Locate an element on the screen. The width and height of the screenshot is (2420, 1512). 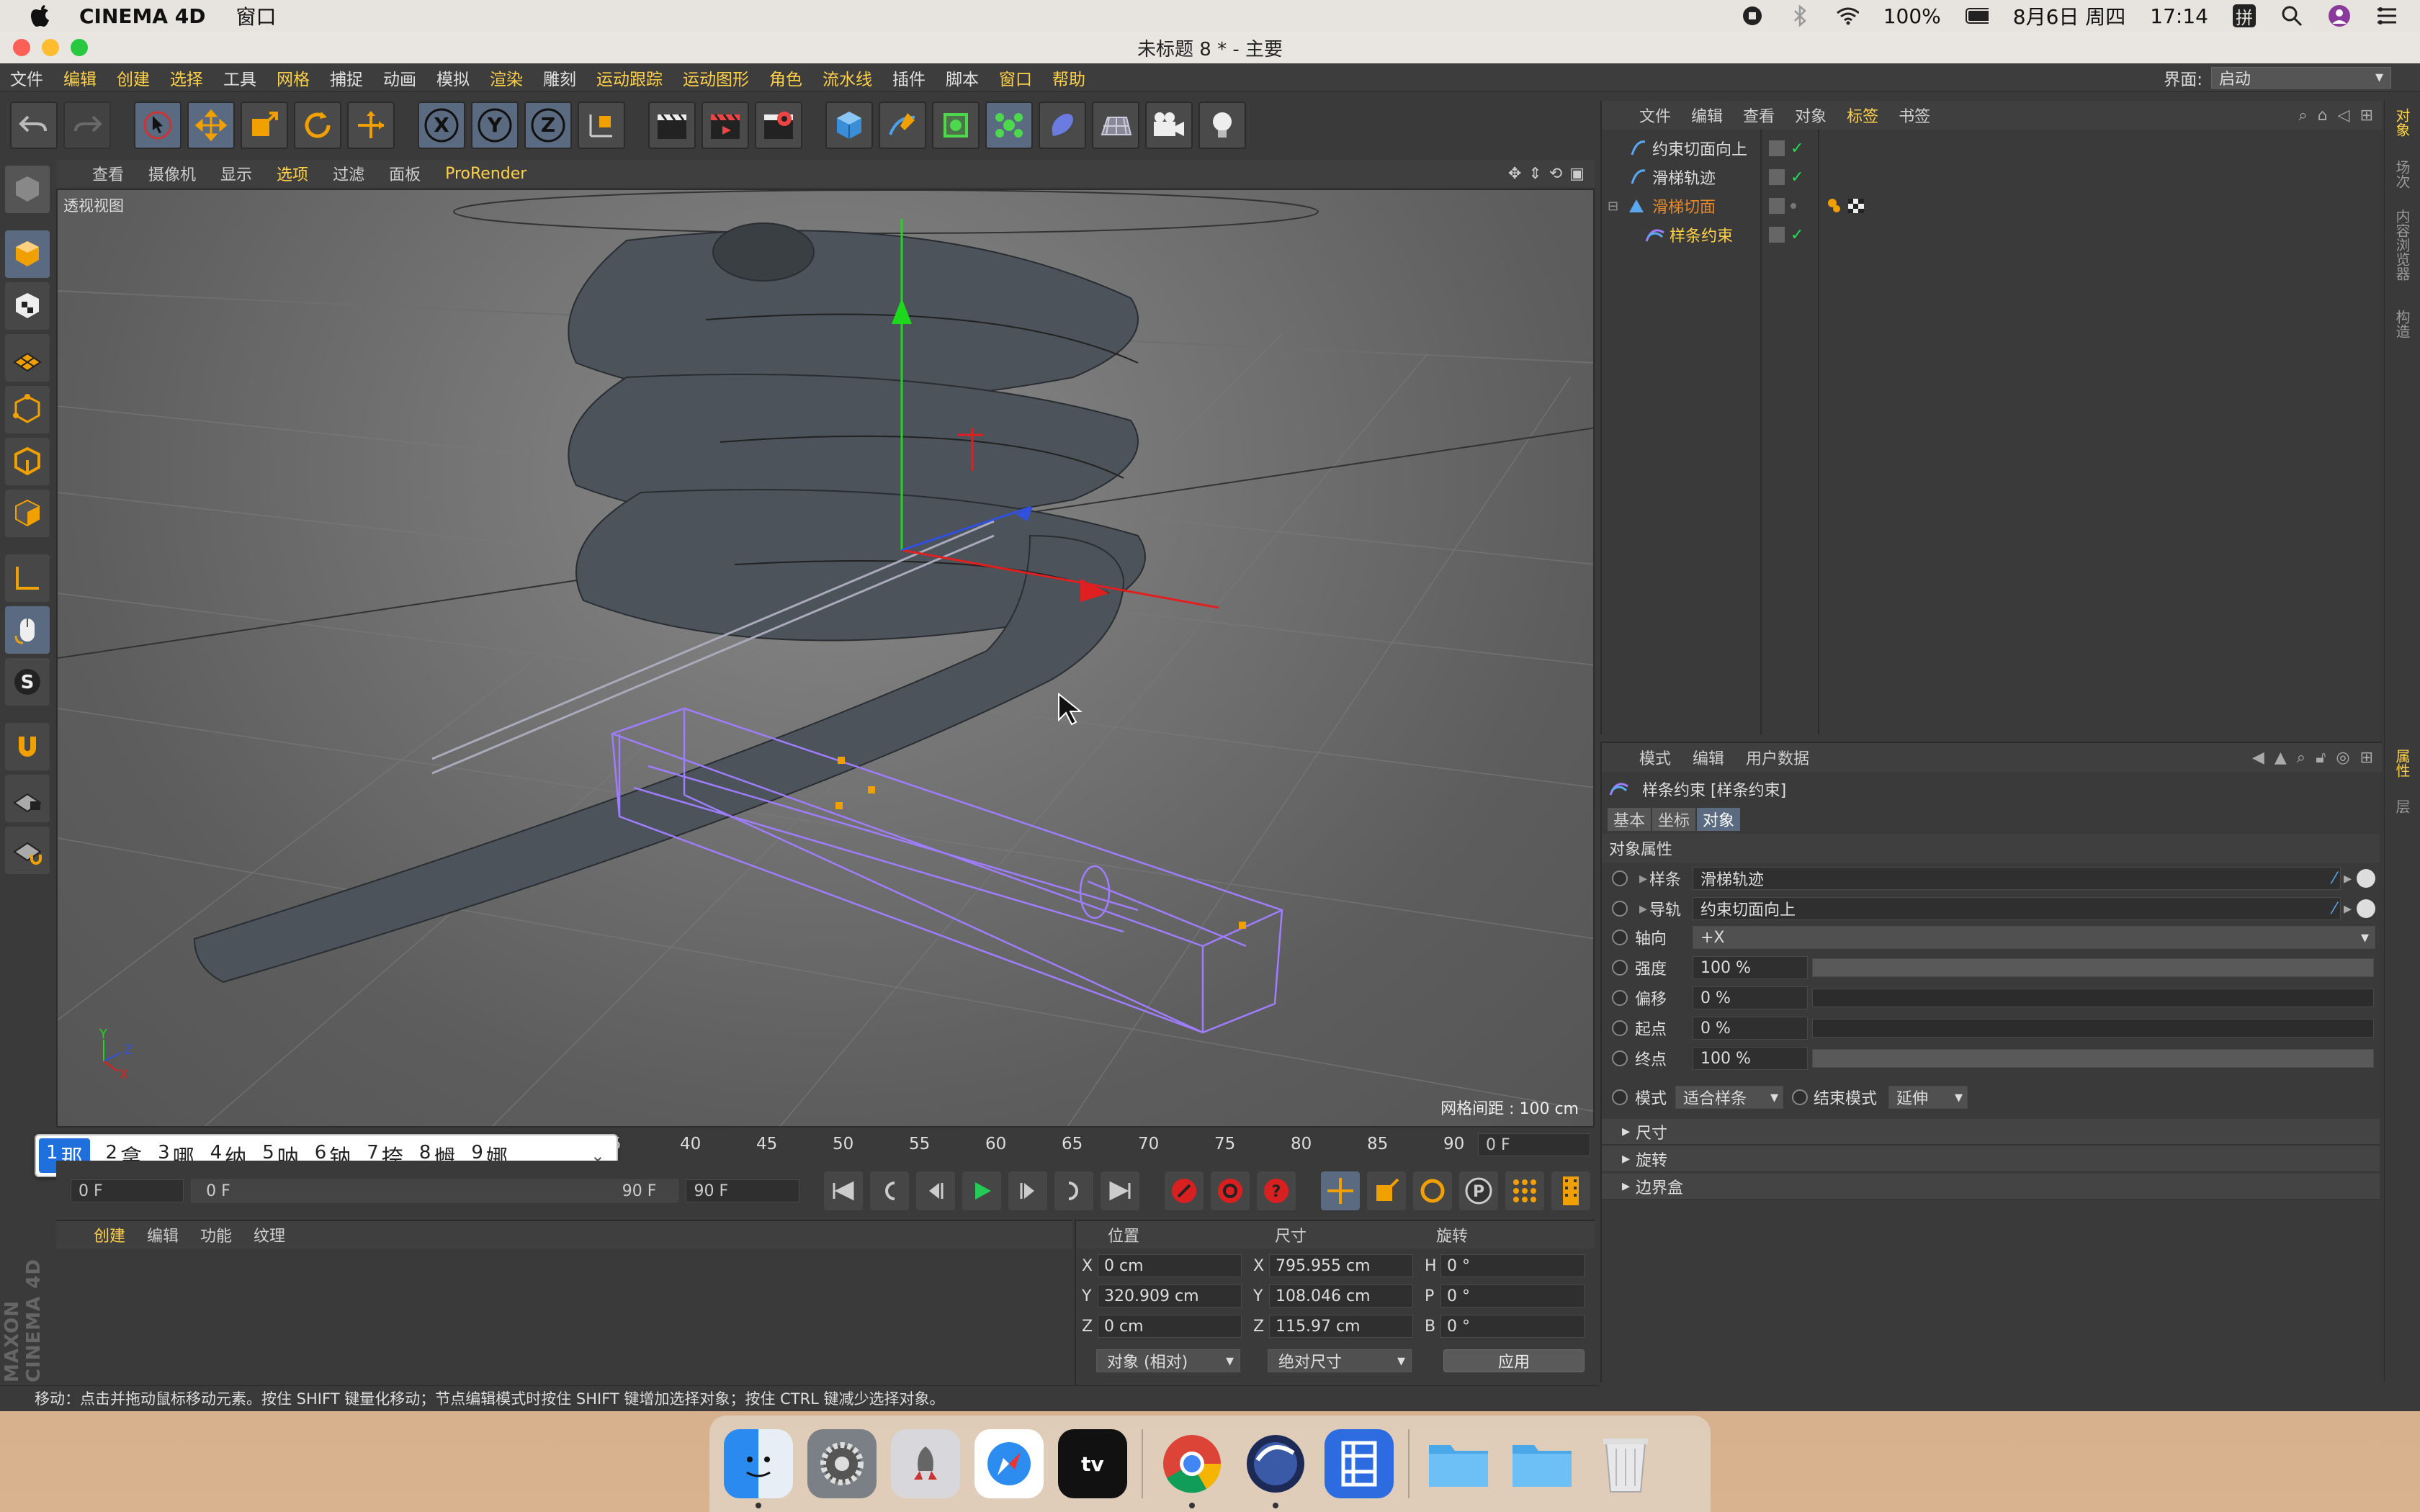
user-avatar-icon is located at coordinates (2339, 15).